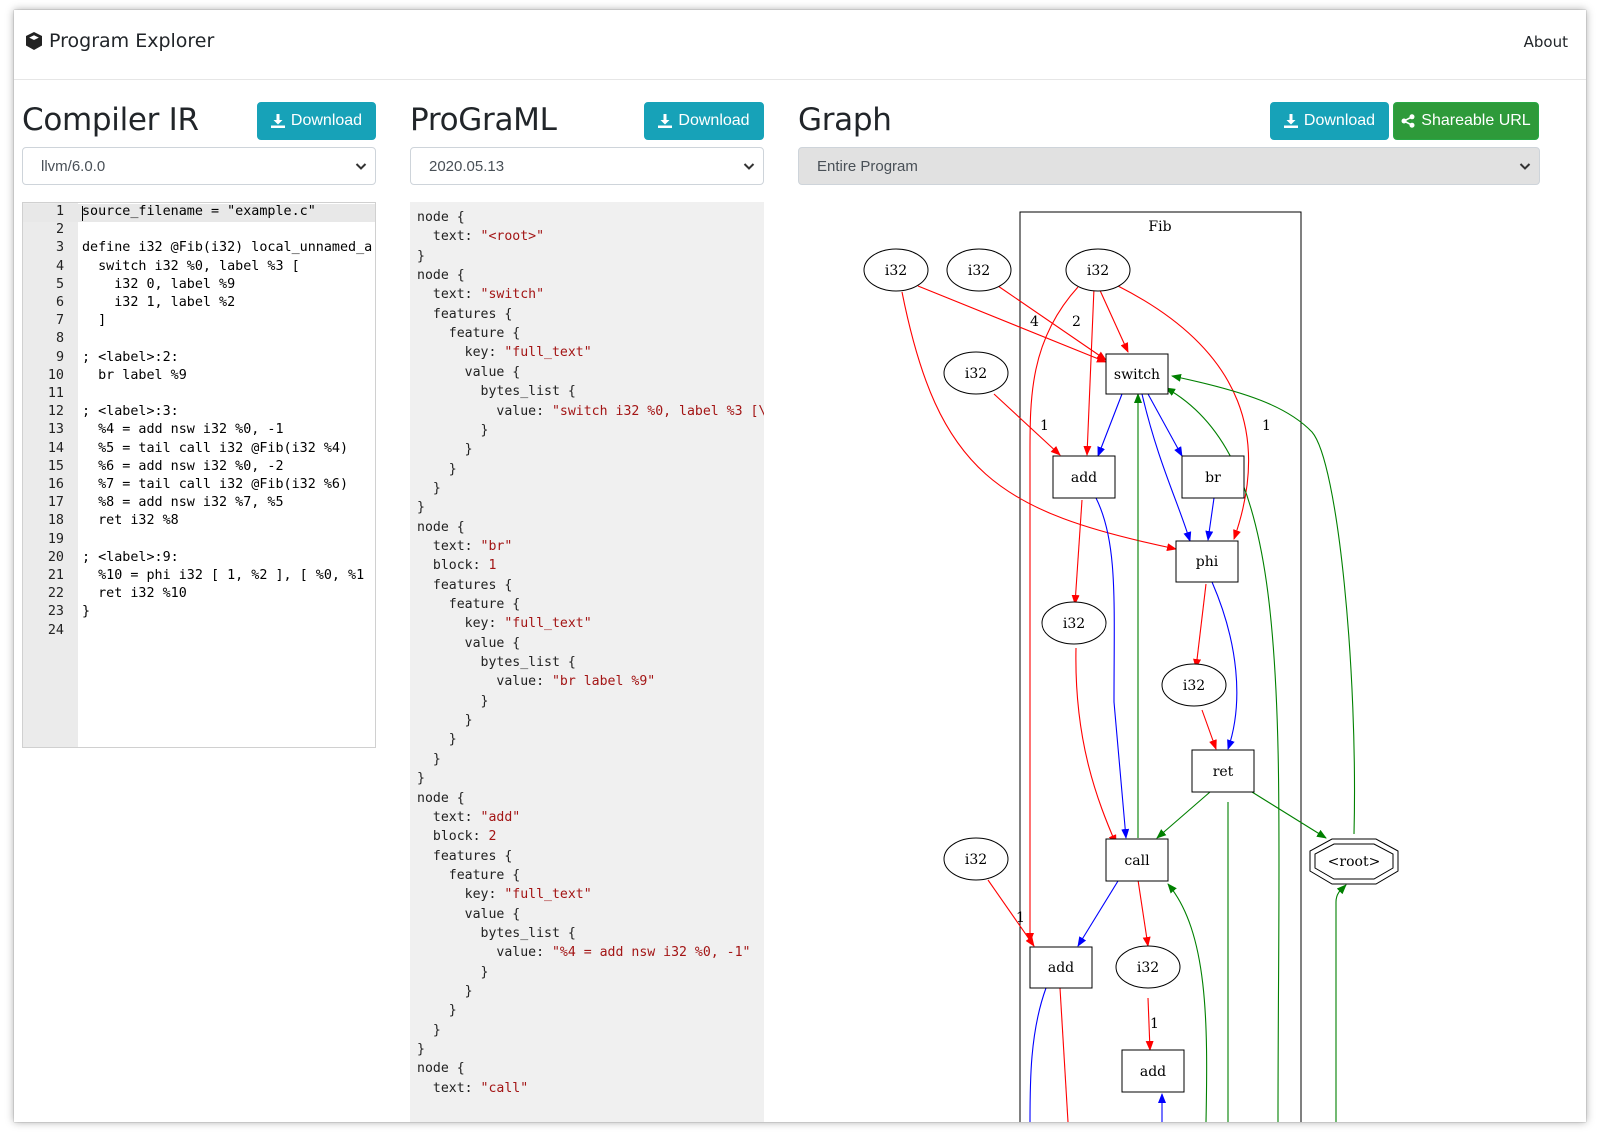 The width and height of the screenshot is (1600, 1133). What do you see at coordinates (587, 166) in the screenshot?
I see `programl-version-select: 2020.05.13` at bounding box center [587, 166].